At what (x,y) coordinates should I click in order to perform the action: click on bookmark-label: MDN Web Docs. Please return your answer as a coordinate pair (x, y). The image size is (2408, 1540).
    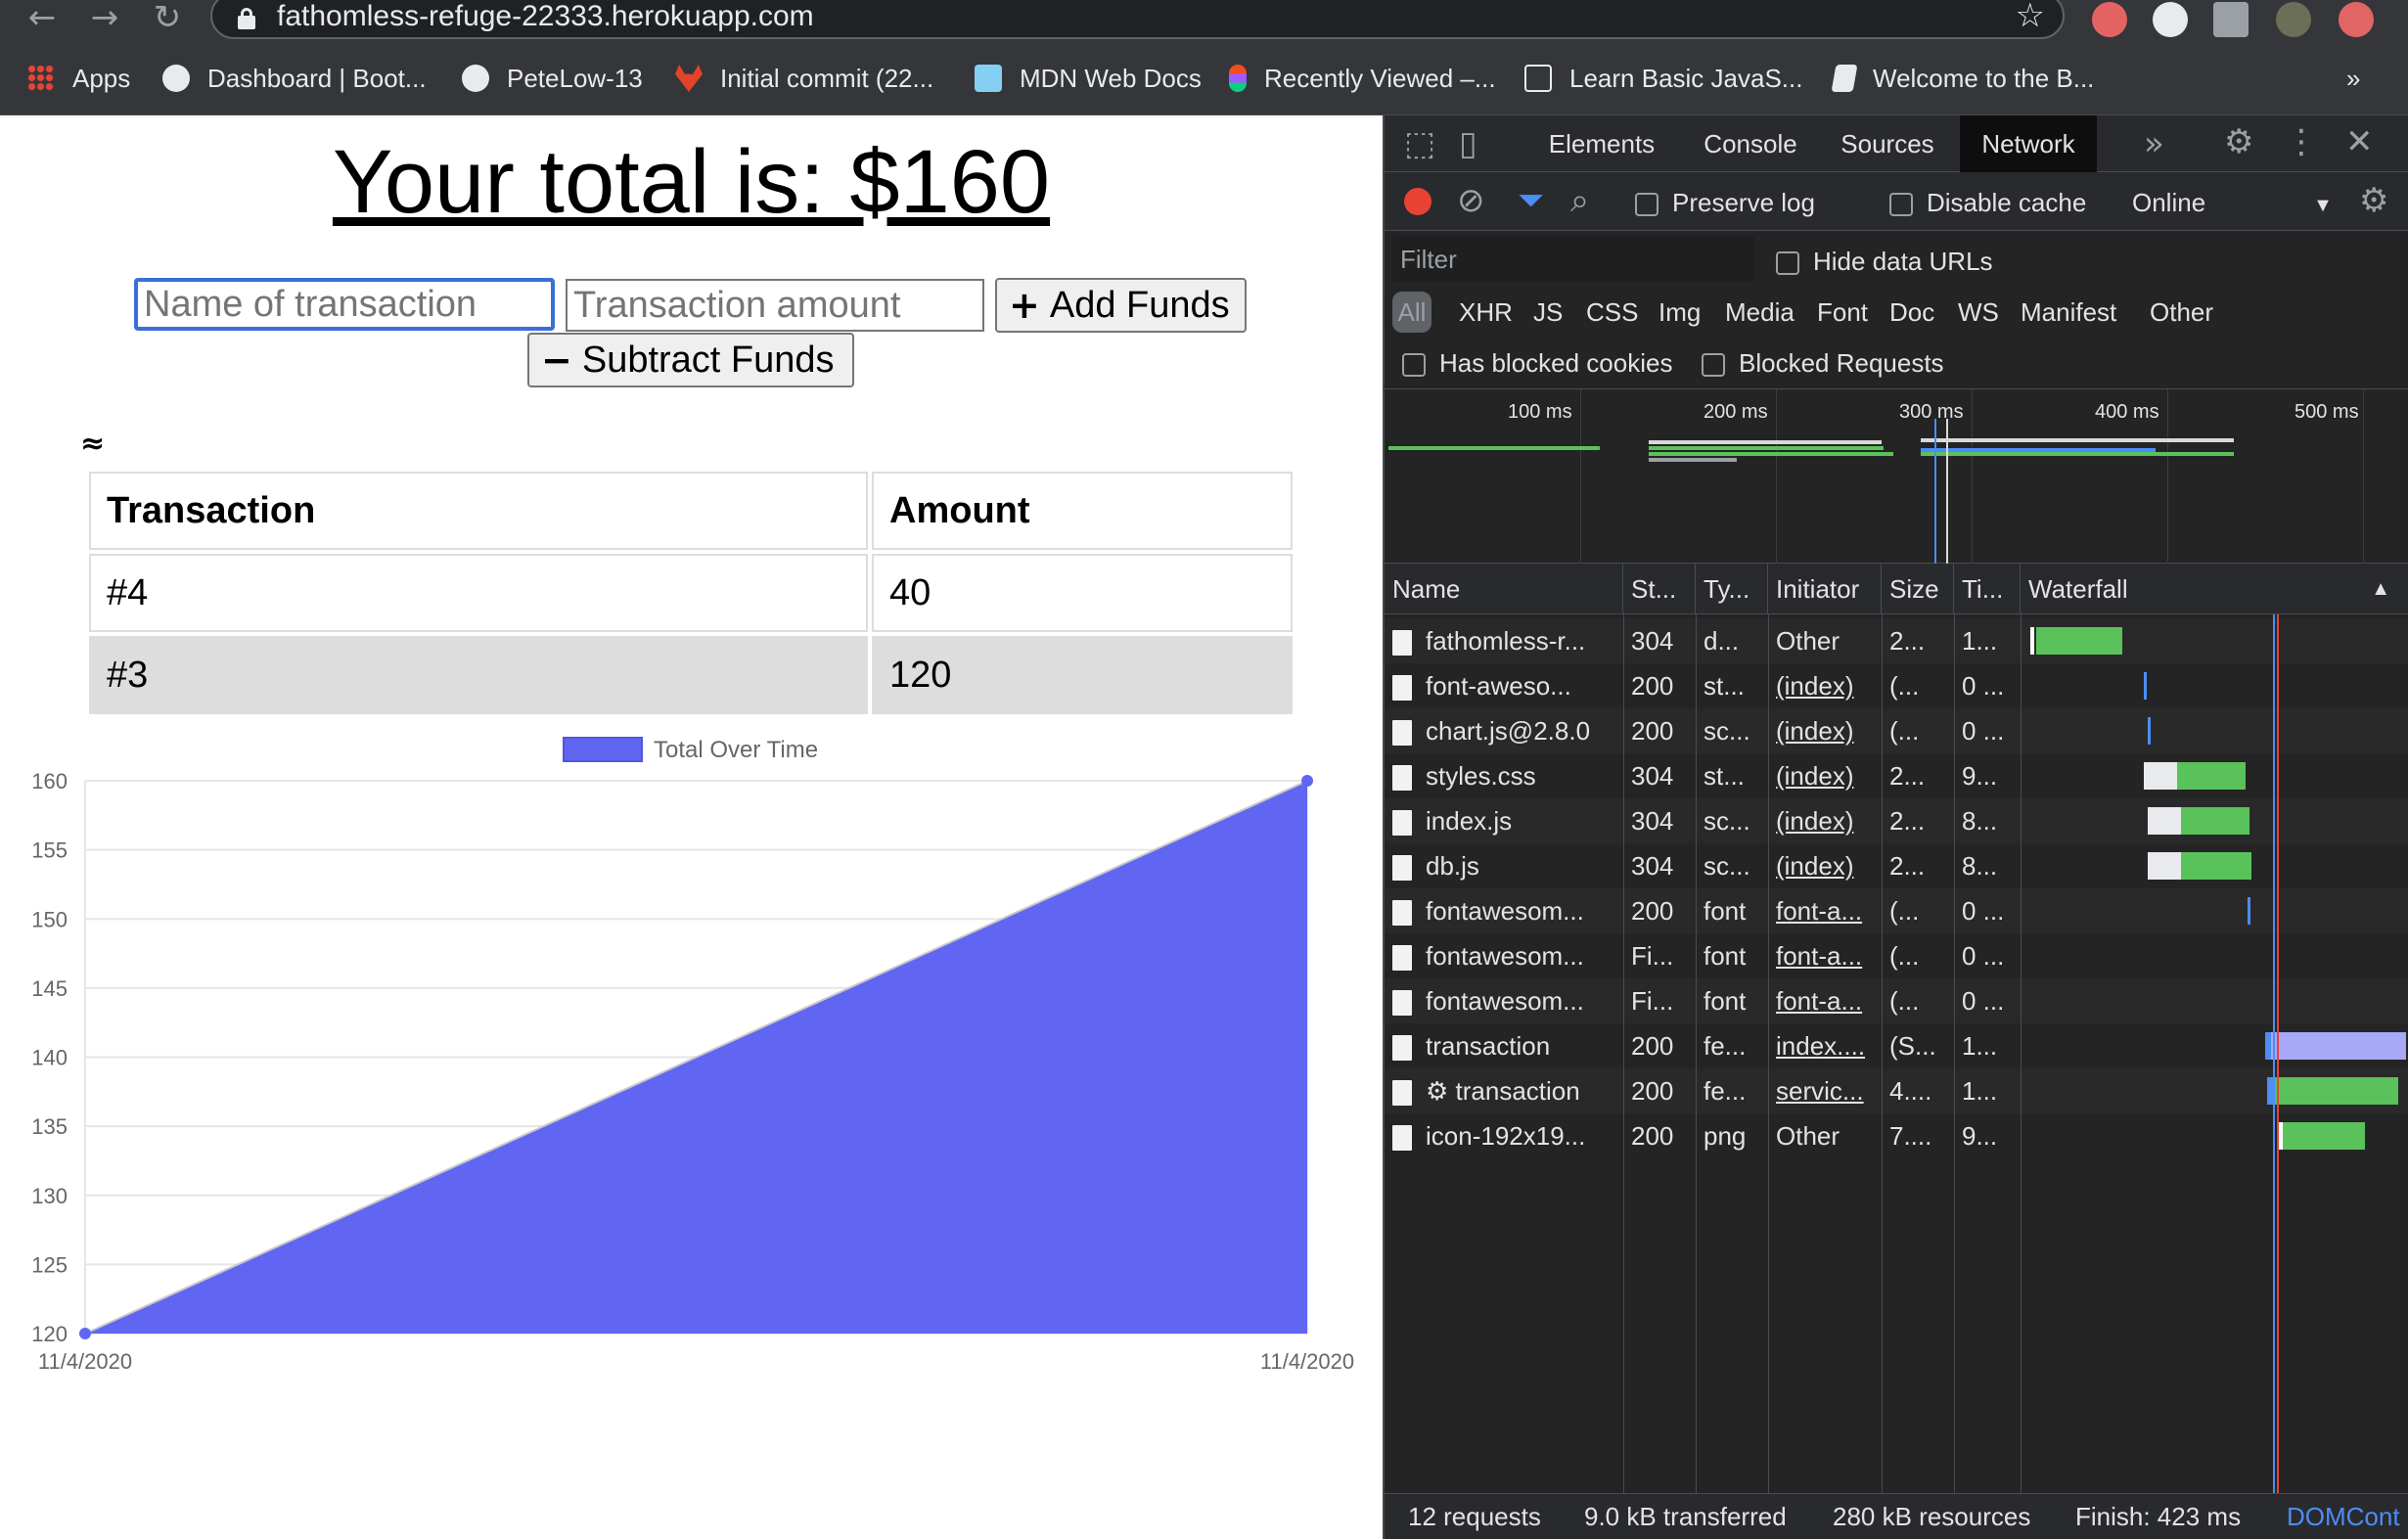
    Looking at the image, I should click on (1111, 78).